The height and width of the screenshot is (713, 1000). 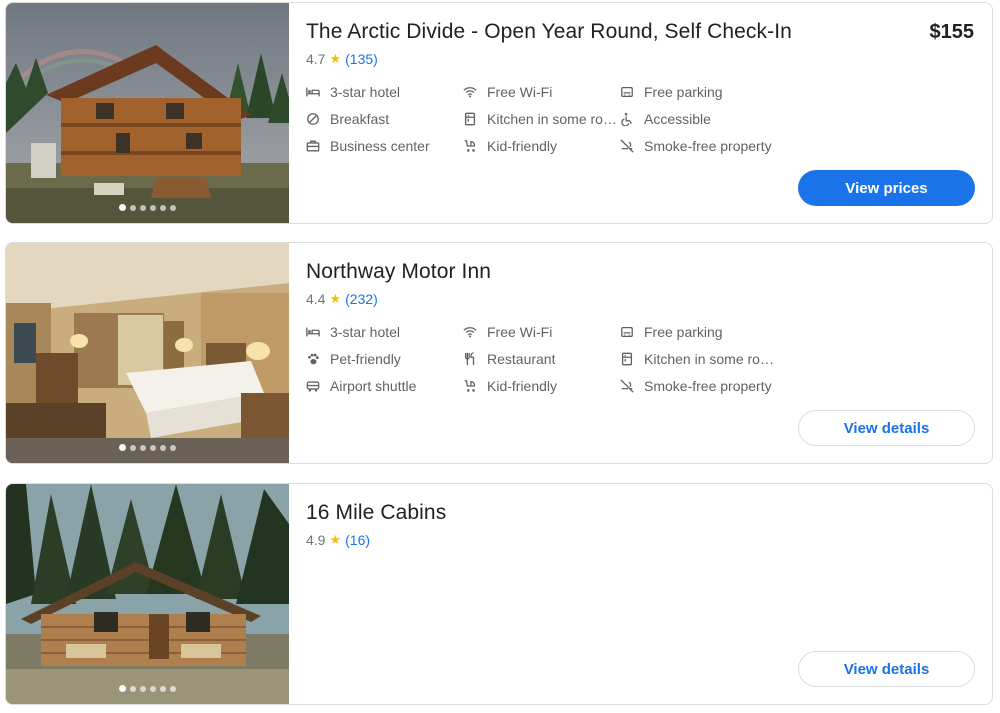 I want to click on paw-icon, so click(x=313, y=359).